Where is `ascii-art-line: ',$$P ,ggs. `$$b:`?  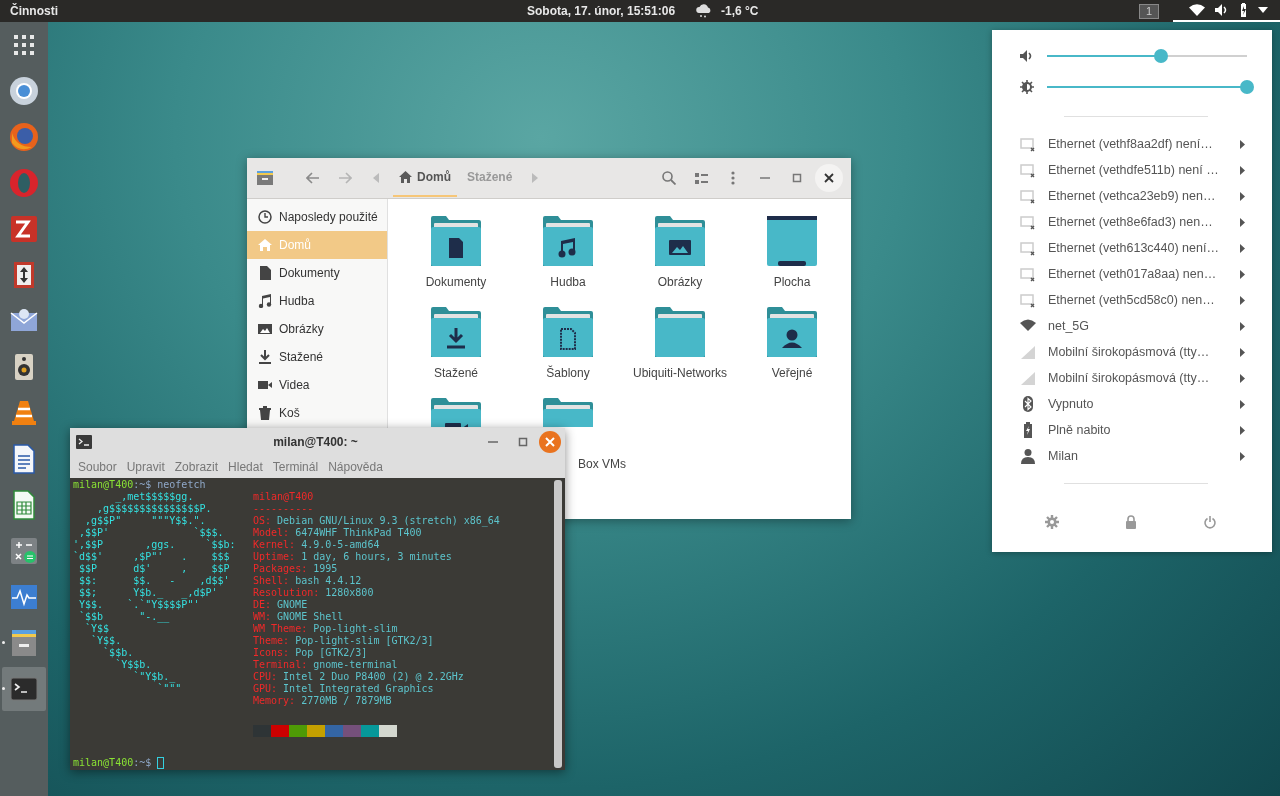
ascii-art-line: ',$$P ,ggs. `$$b: is located at coordinates (155, 545).